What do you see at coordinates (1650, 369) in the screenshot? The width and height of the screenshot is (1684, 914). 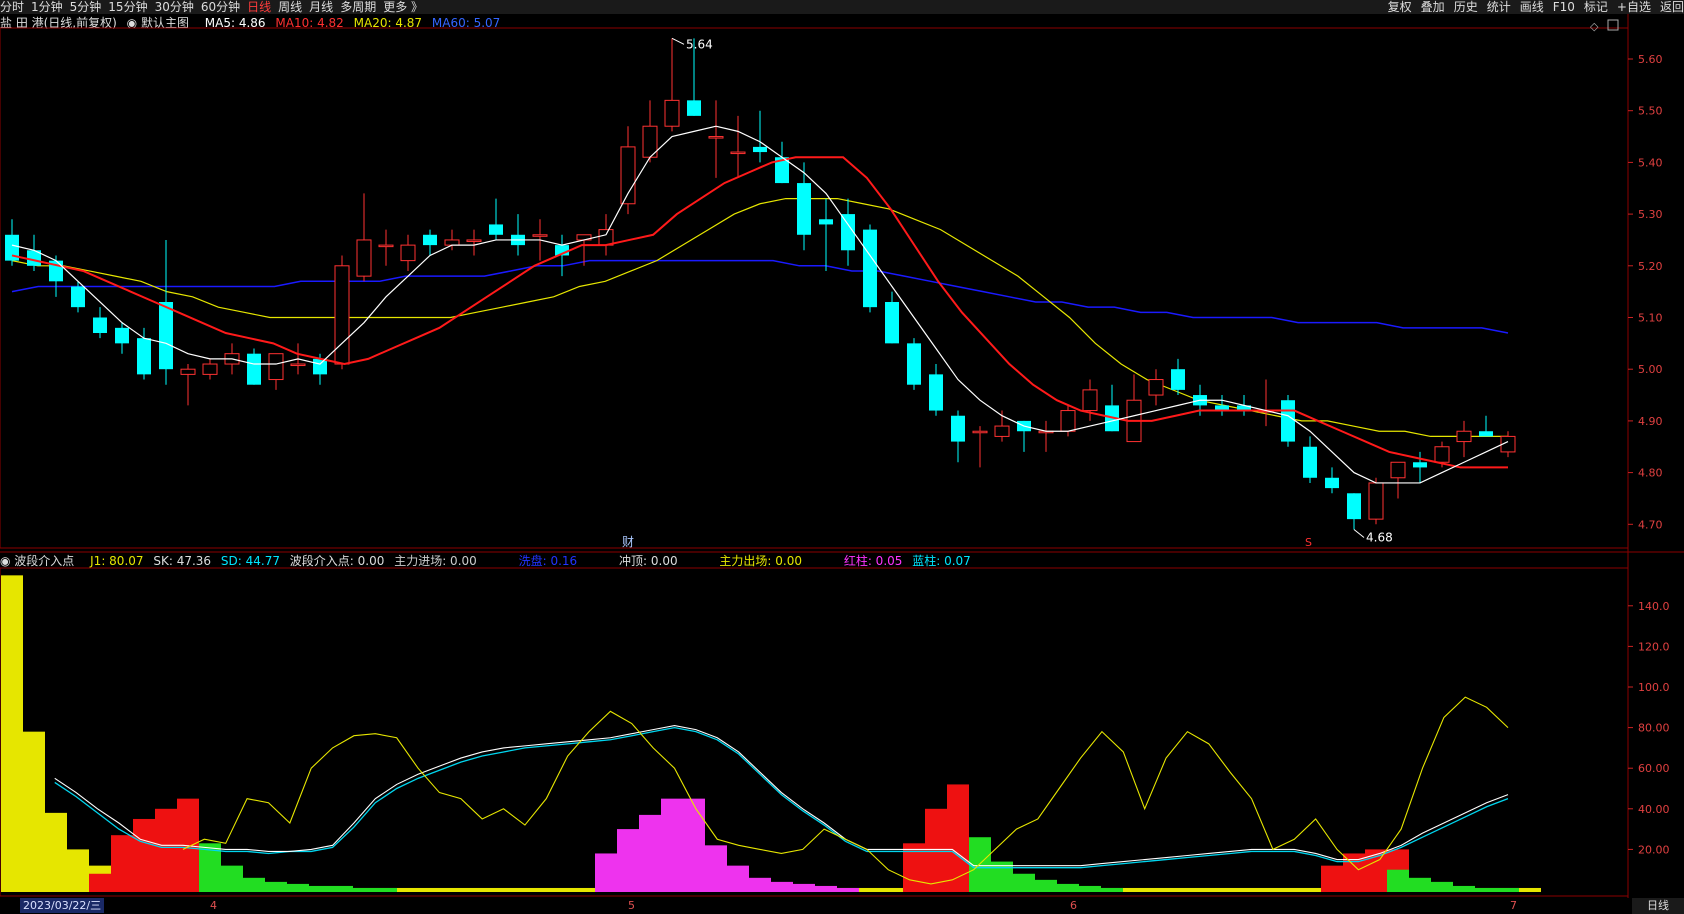 I see `price-tick-label: 5.00` at bounding box center [1650, 369].